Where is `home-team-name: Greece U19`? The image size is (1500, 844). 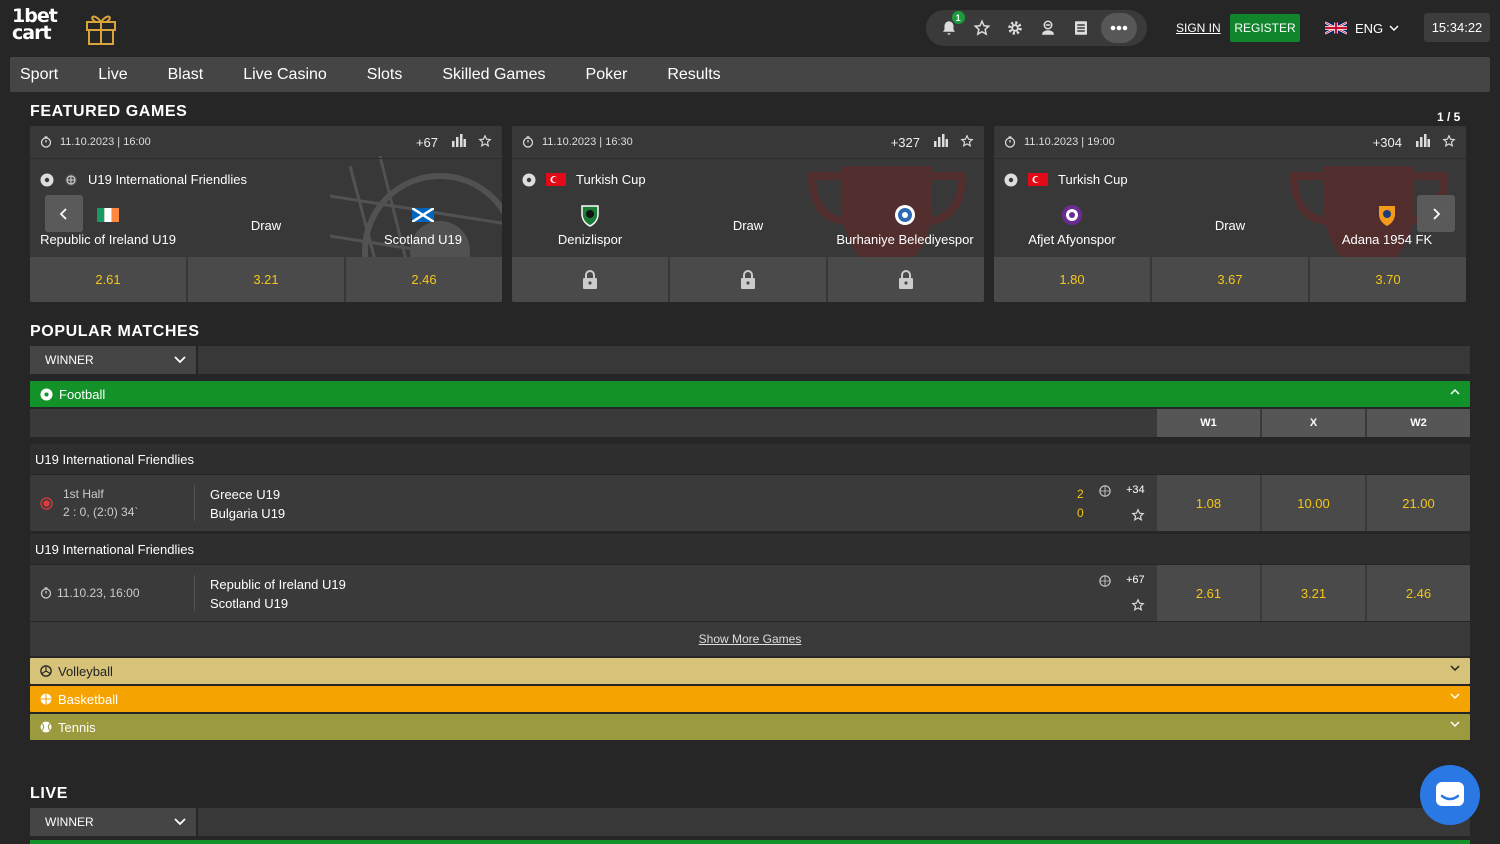 home-team-name: Greece U19 is located at coordinates (245, 494).